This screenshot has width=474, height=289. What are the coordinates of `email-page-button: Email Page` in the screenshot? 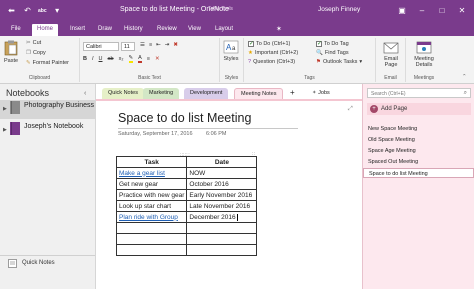 It's located at (391, 54).